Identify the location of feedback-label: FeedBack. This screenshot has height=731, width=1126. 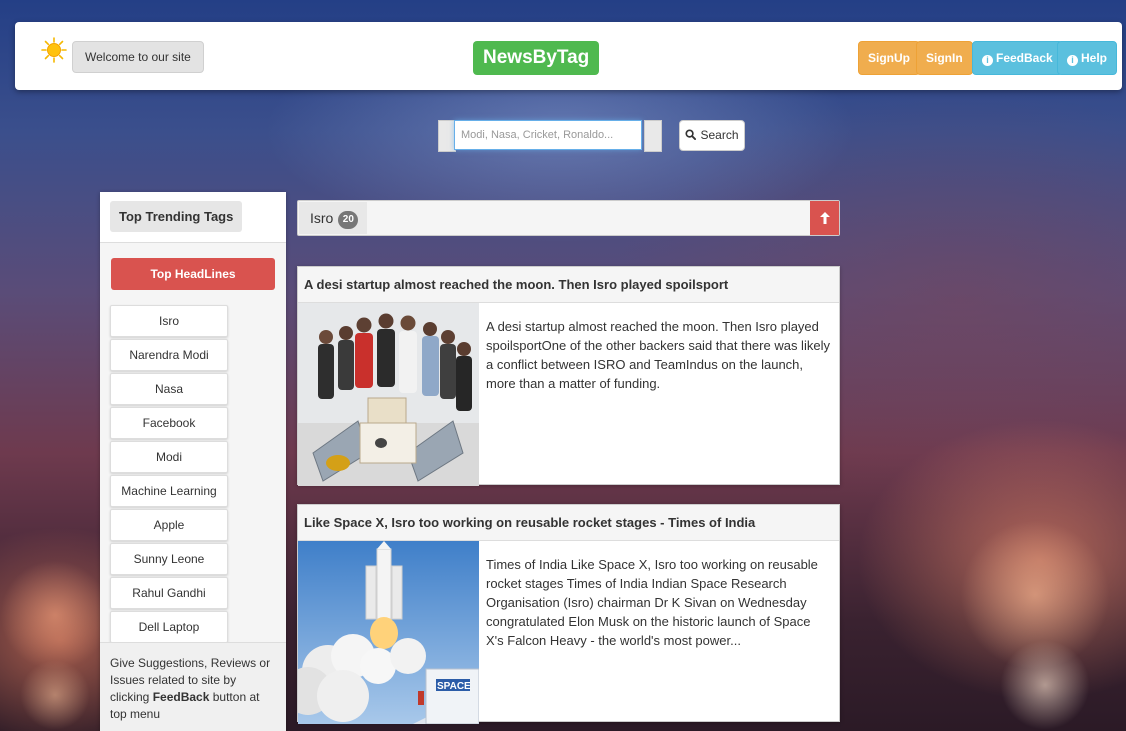
(1024, 58).